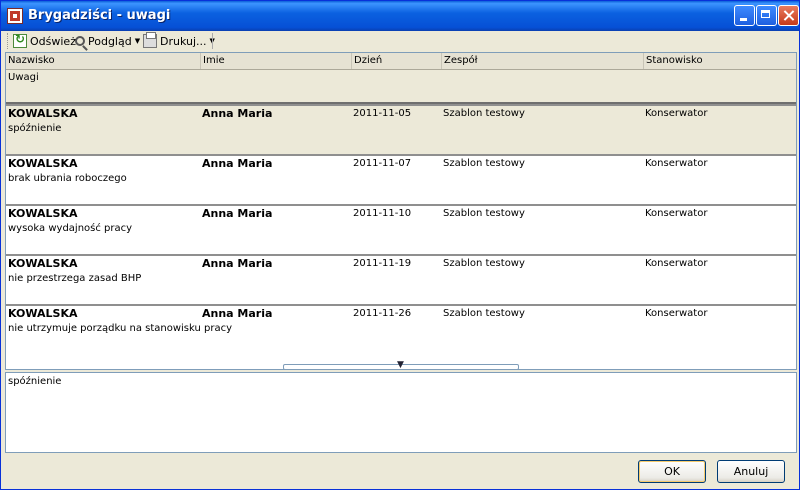 This screenshot has width=800, height=490. What do you see at coordinates (75, 278) in the screenshot?
I see `cell-remark: nie przestrzega zasad BHP` at bounding box center [75, 278].